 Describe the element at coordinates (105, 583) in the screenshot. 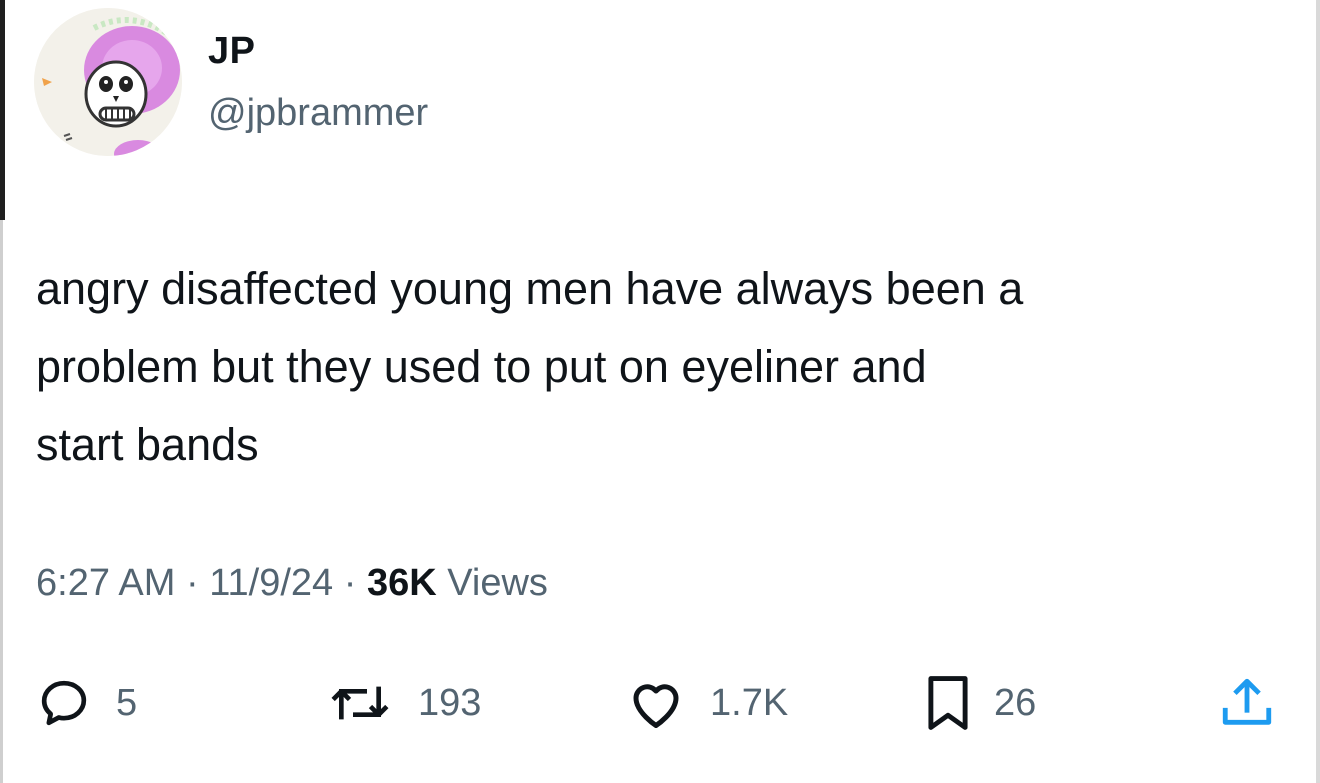

I see `tweet-time: 6:27 AM` at that location.